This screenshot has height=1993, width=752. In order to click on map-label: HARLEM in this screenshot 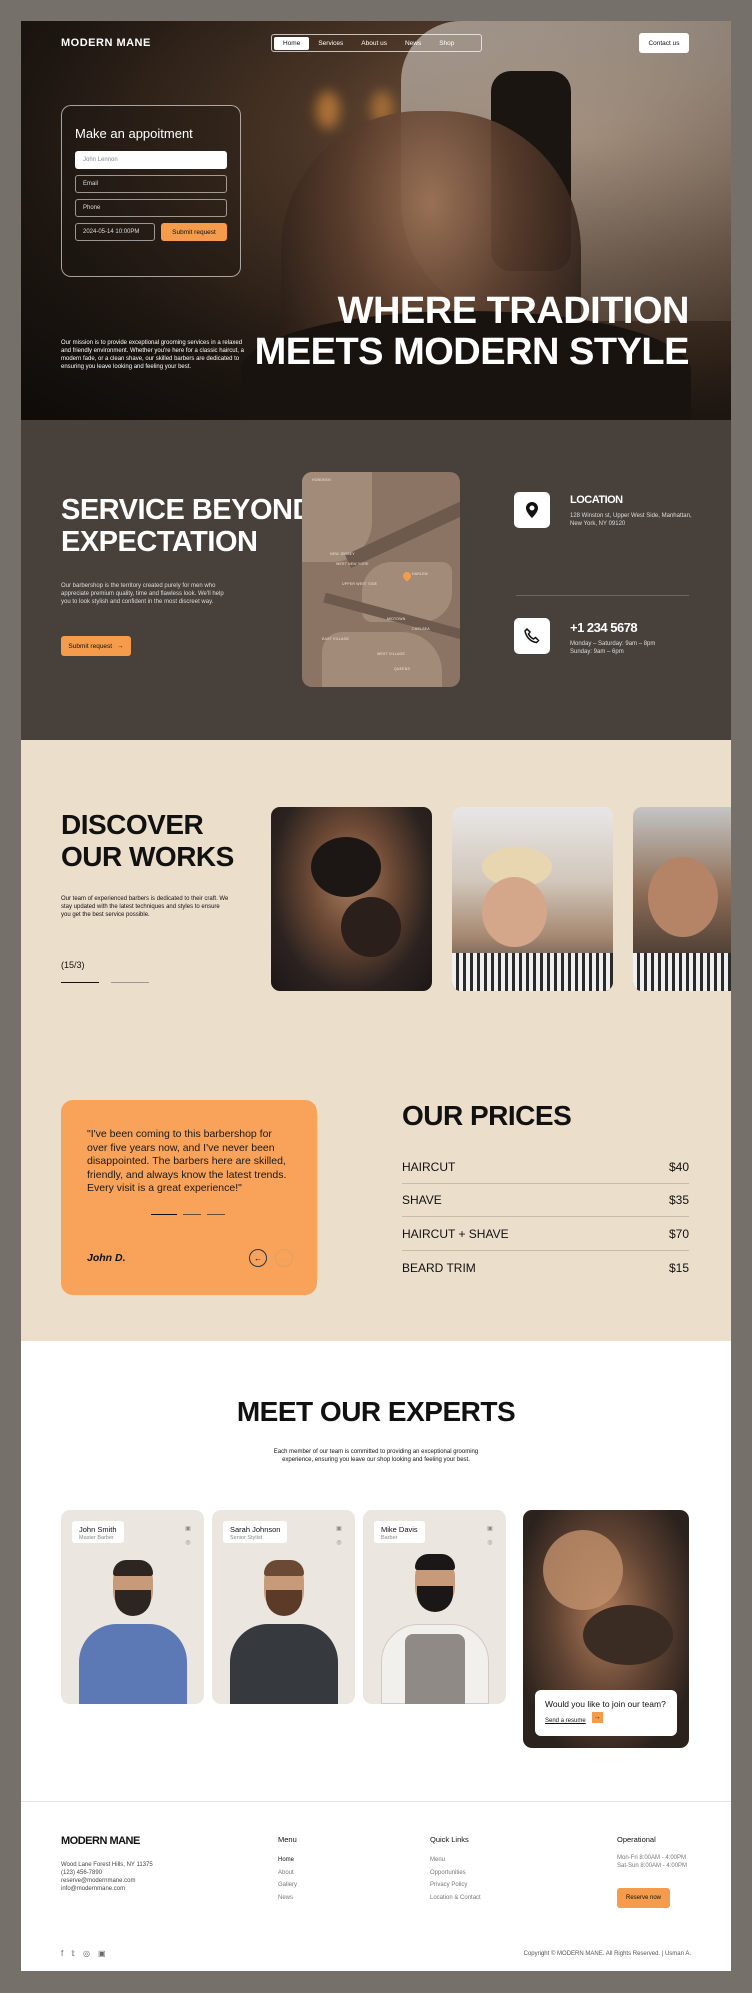, I will do `click(420, 574)`.